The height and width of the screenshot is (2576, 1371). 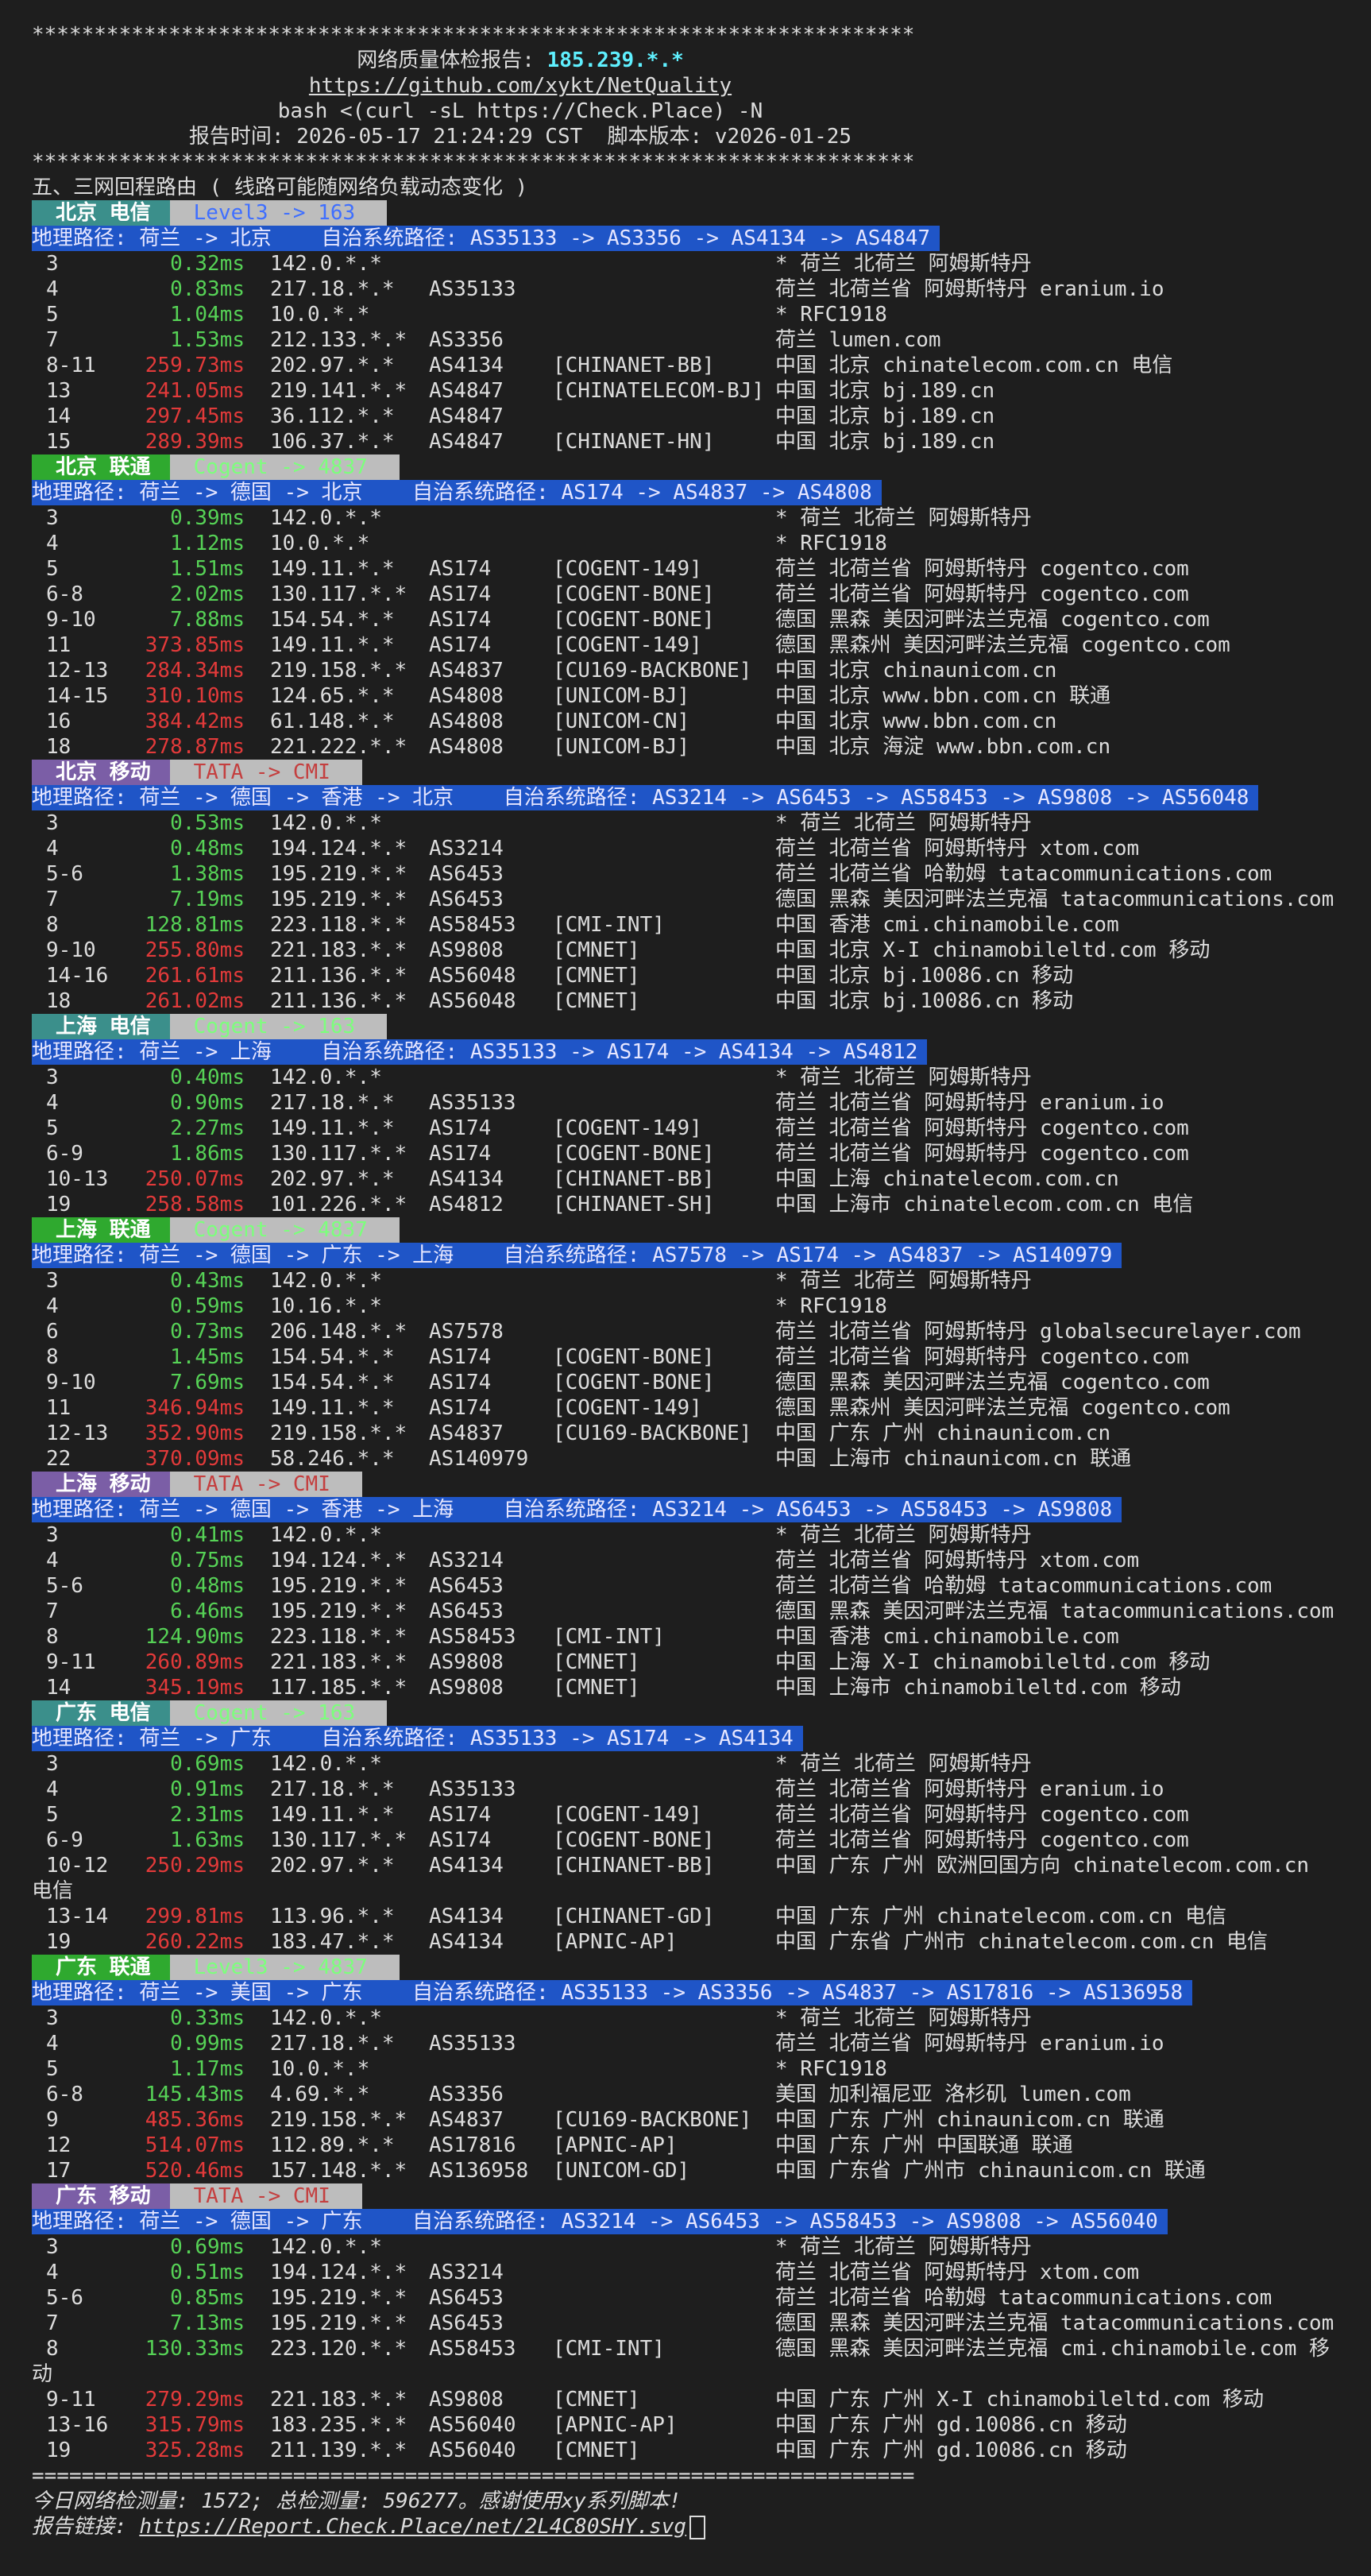 I want to click on hop-location: 荷兰 北荷兰省 阿姆斯特丹 cogentco.com, so click(x=982, y=1357).